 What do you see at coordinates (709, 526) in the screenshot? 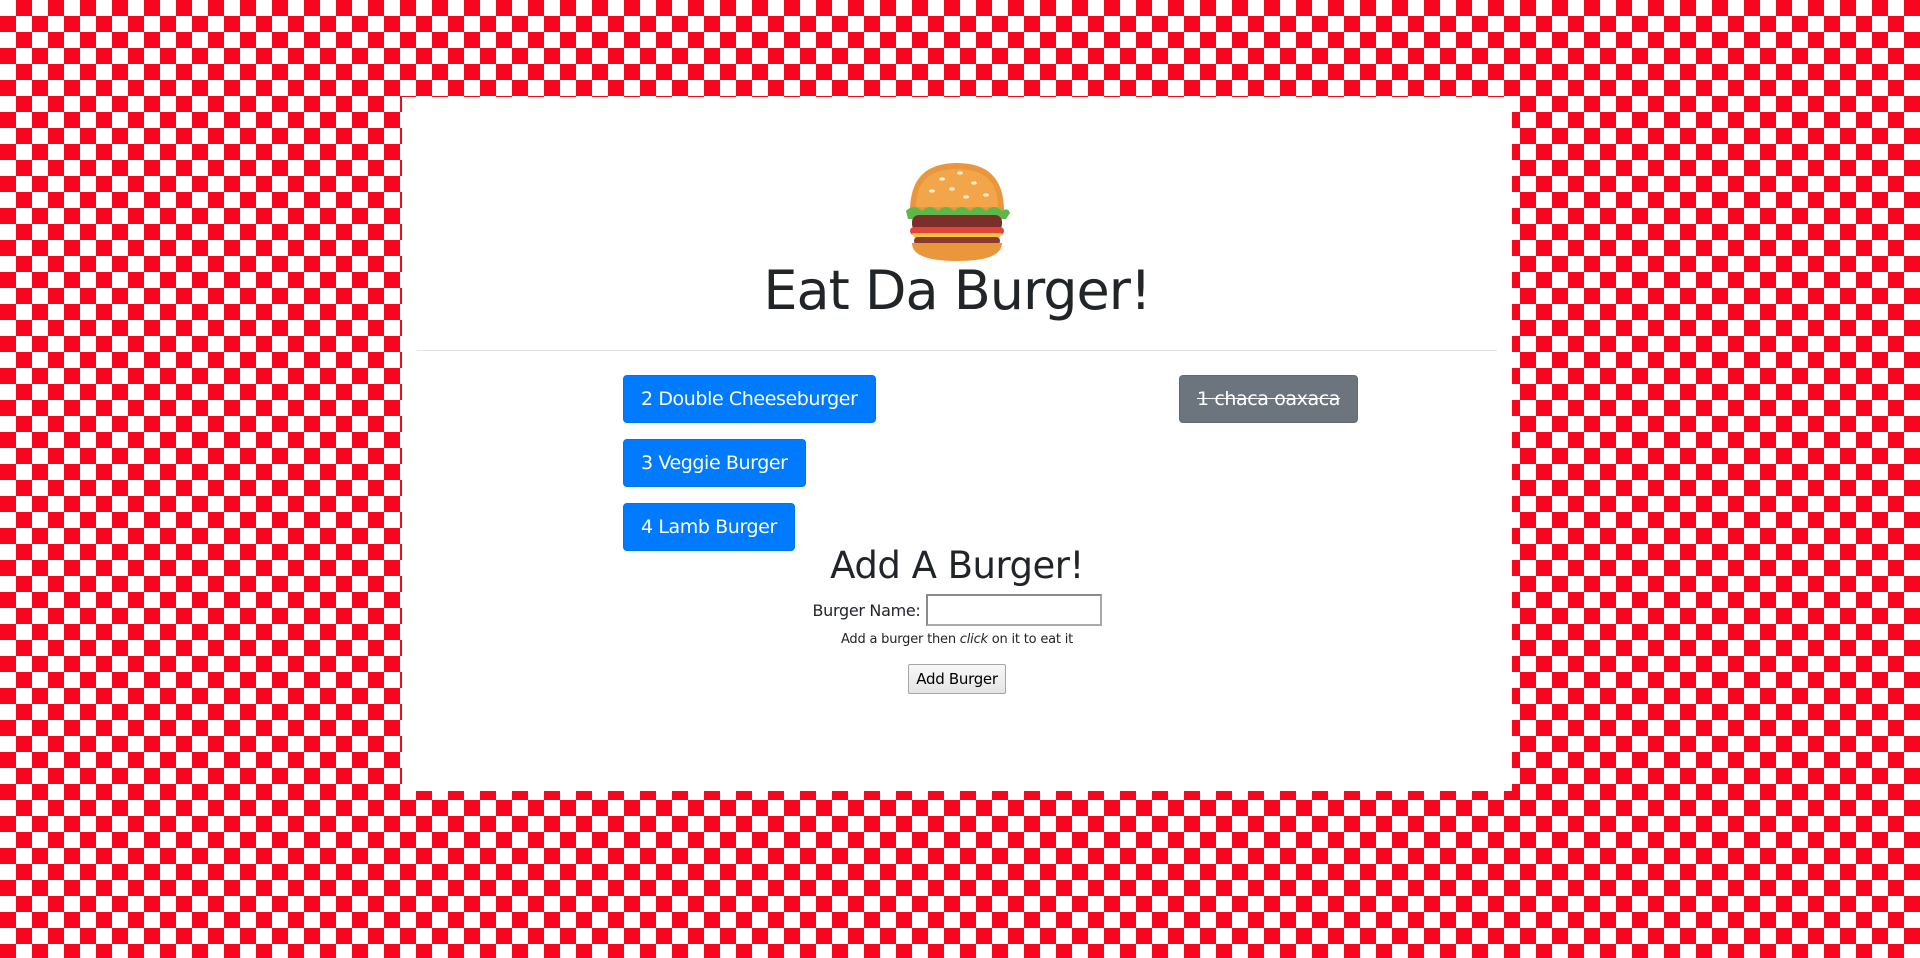
I see `burger-button-lamb-burger: 4 Lamb Burger` at bounding box center [709, 526].